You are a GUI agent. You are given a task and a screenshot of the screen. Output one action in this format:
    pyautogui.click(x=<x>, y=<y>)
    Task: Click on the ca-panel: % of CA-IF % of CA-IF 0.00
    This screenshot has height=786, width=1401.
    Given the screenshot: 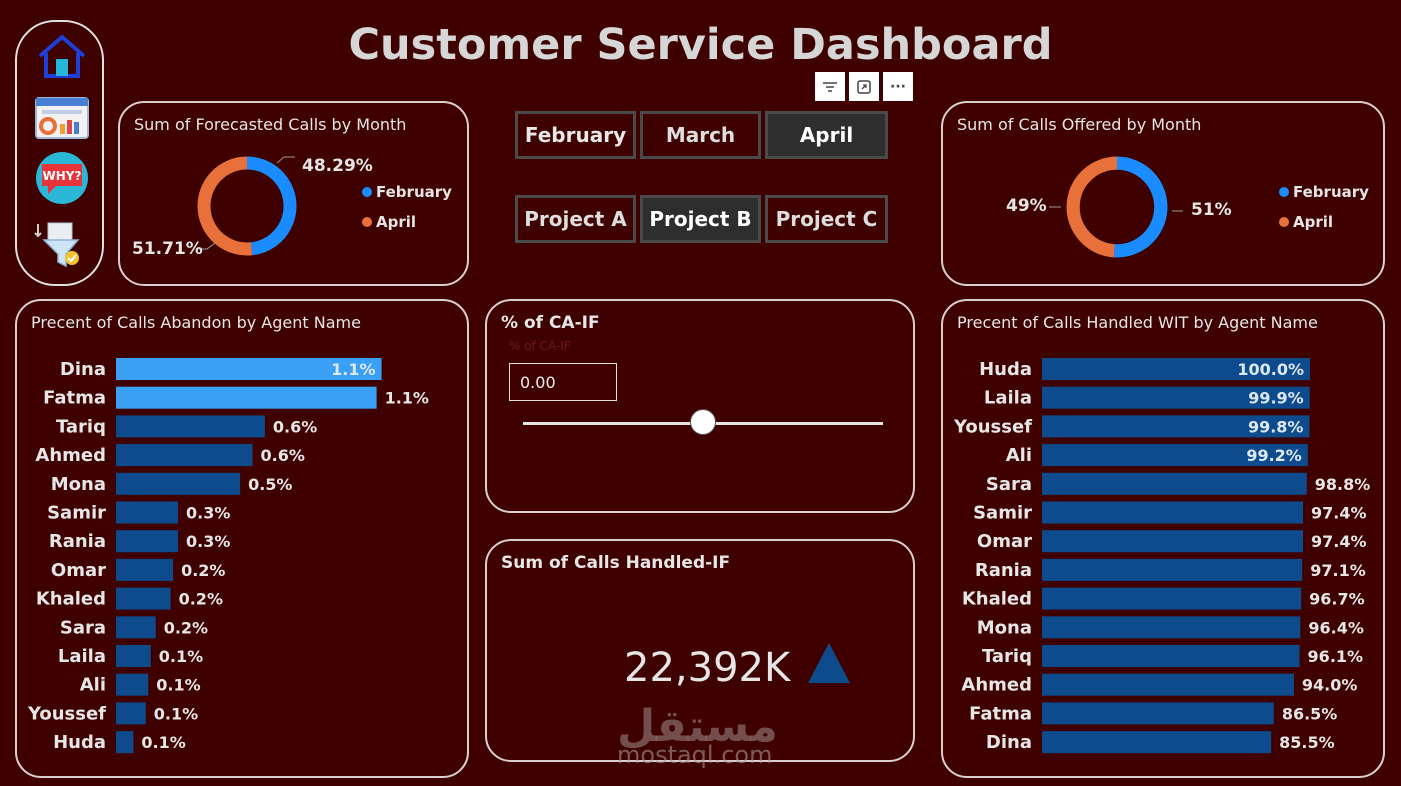 What is the action you would take?
    pyautogui.click(x=700, y=406)
    